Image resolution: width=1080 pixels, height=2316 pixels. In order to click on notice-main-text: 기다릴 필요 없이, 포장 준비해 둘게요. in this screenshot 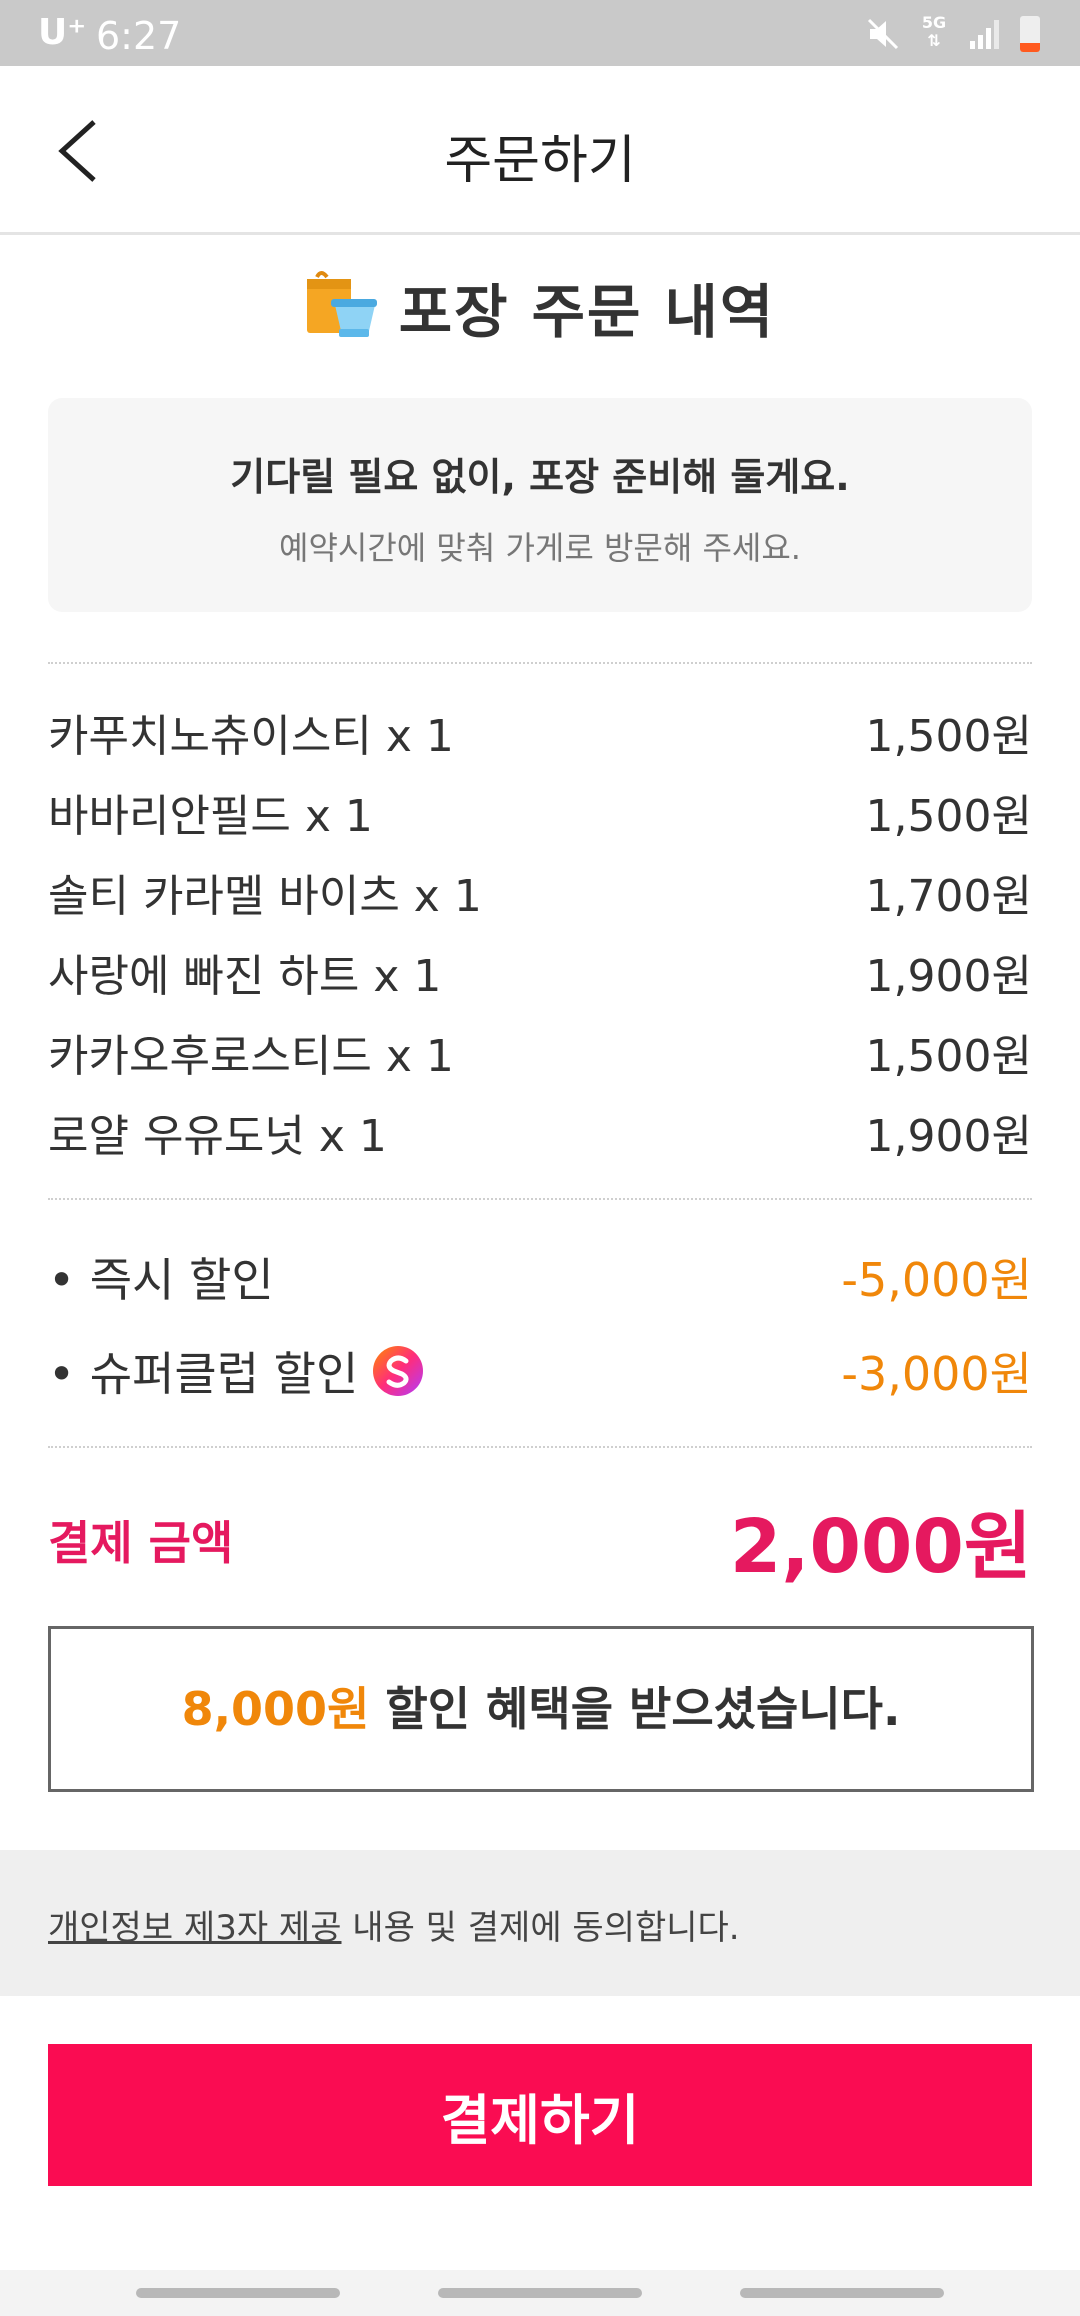, I will do `click(540, 477)`.